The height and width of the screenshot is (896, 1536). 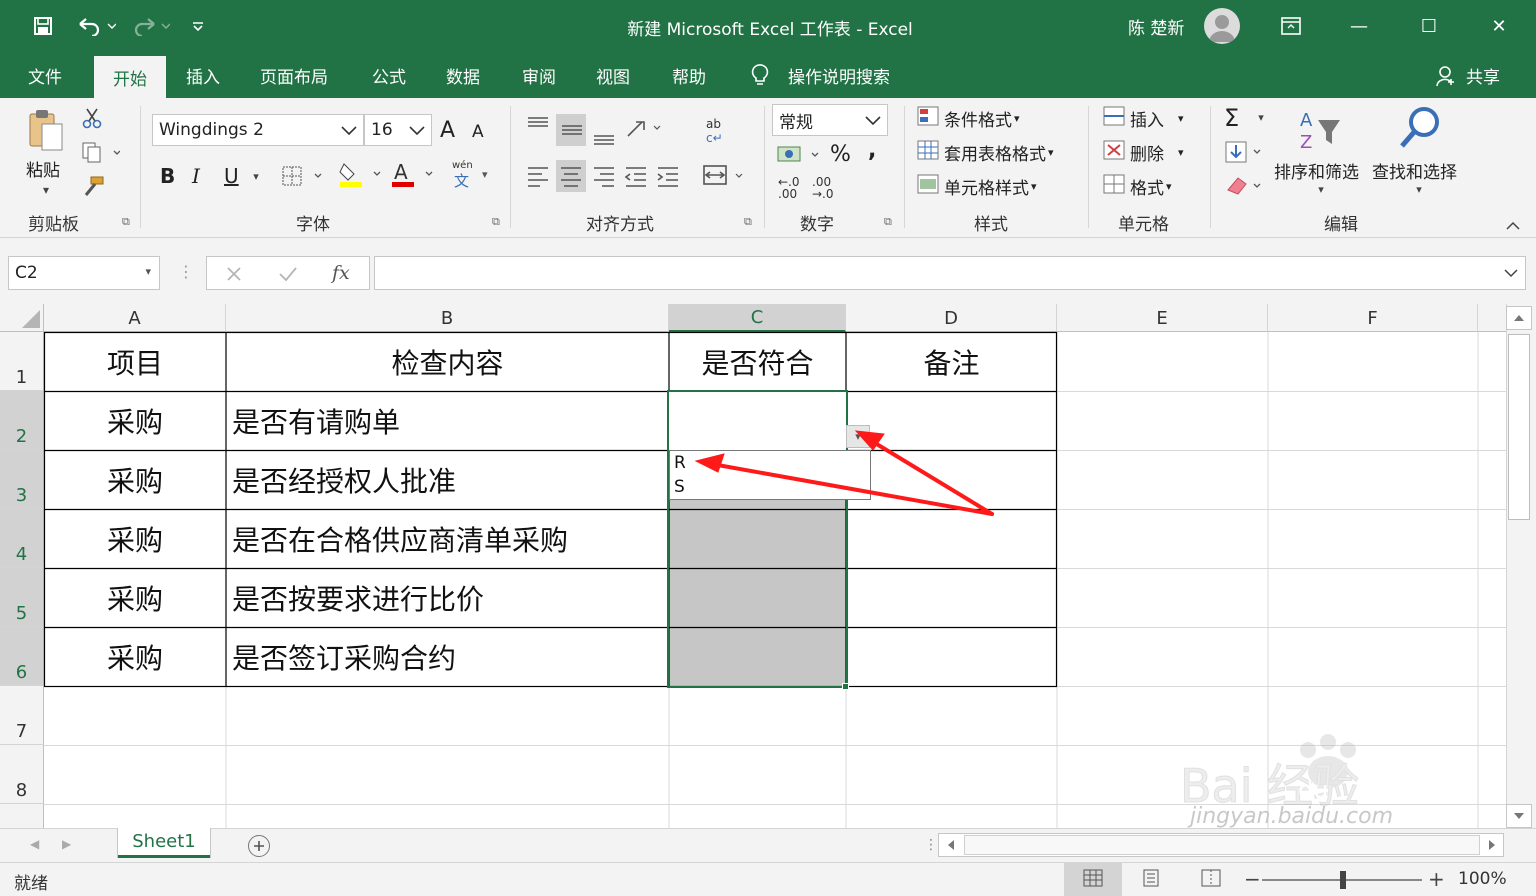 What do you see at coordinates (1291, 26) in the screenshot?
I see `ribbon-display-icon` at bounding box center [1291, 26].